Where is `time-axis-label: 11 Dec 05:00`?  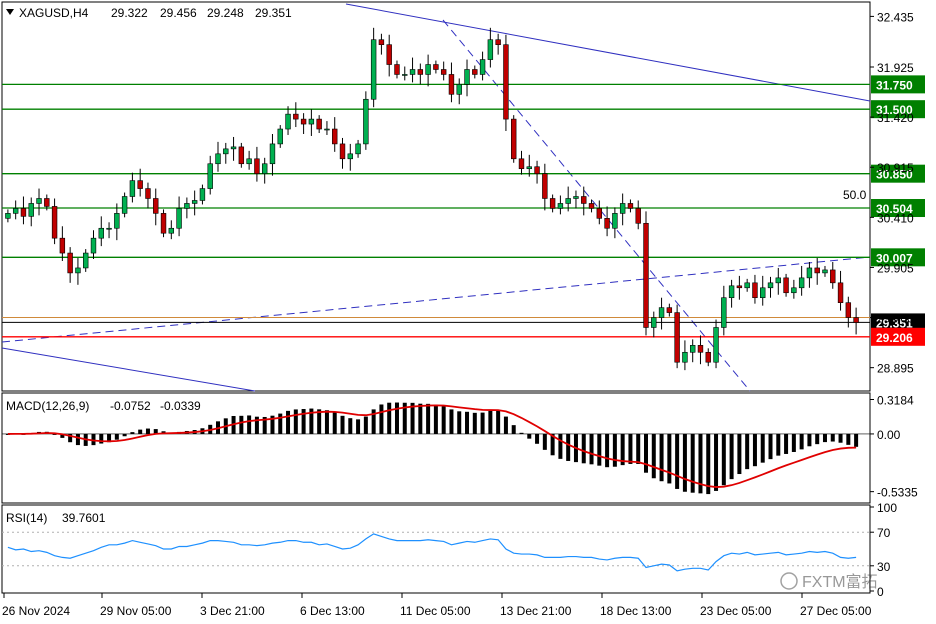 time-axis-label: 11 Dec 05:00 is located at coordinates (435, 611).